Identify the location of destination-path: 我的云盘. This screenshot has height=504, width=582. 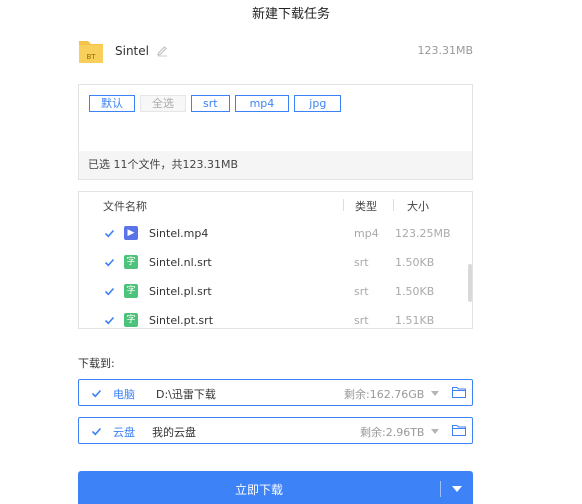
(174, 432).